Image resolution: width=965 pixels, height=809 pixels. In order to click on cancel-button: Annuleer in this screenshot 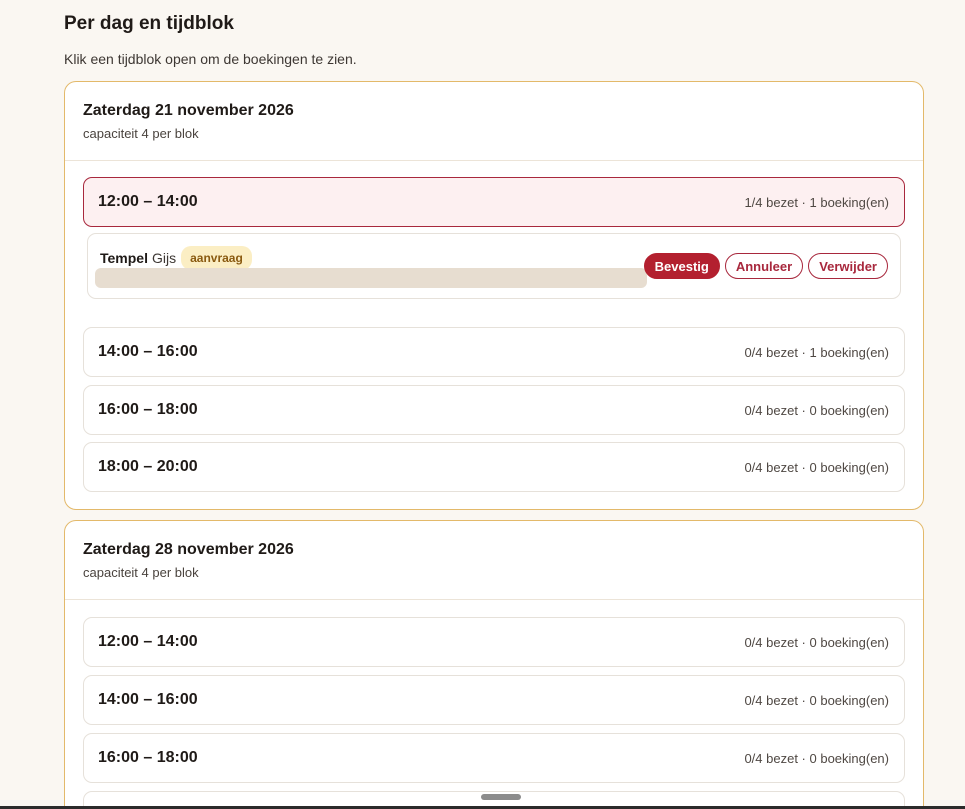, I will do `click(764, 266)`.